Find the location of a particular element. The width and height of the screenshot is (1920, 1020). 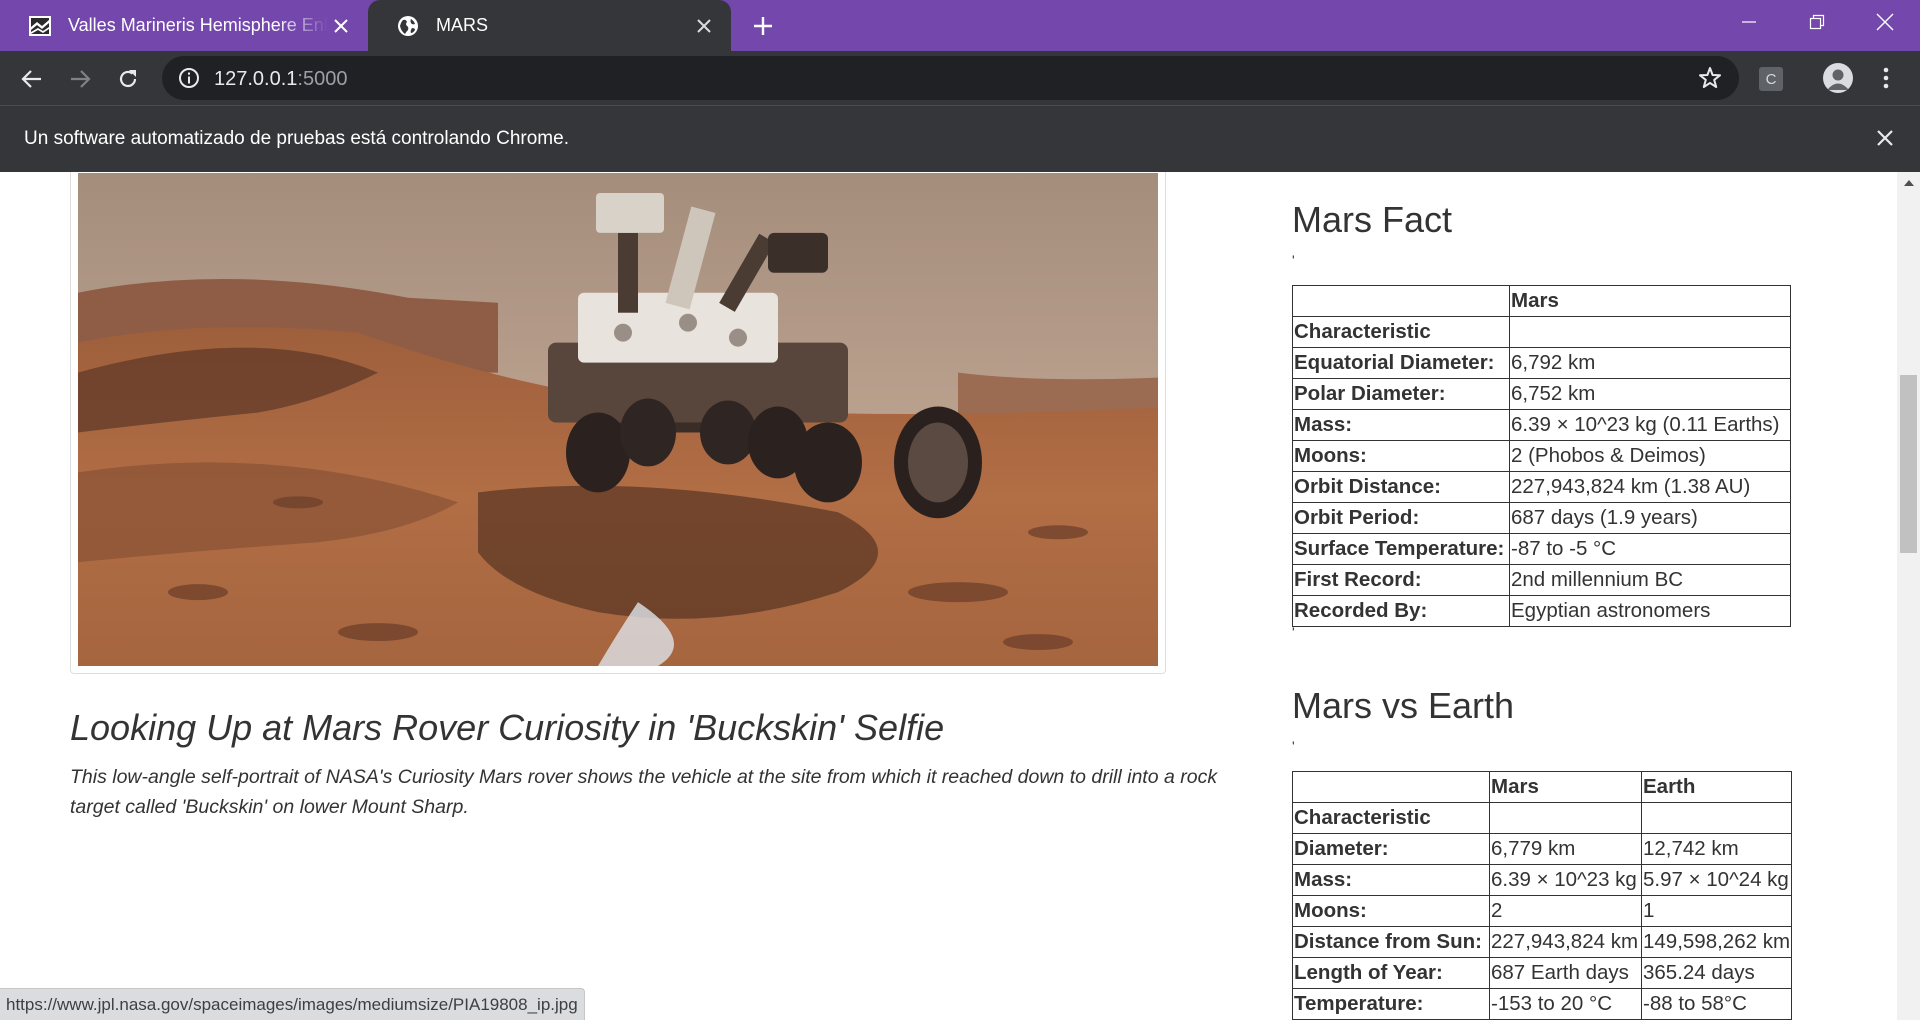

tab-valles-marineris: Valles Marineris Hemisphere Enhanced is located at coordinates (184, 25).